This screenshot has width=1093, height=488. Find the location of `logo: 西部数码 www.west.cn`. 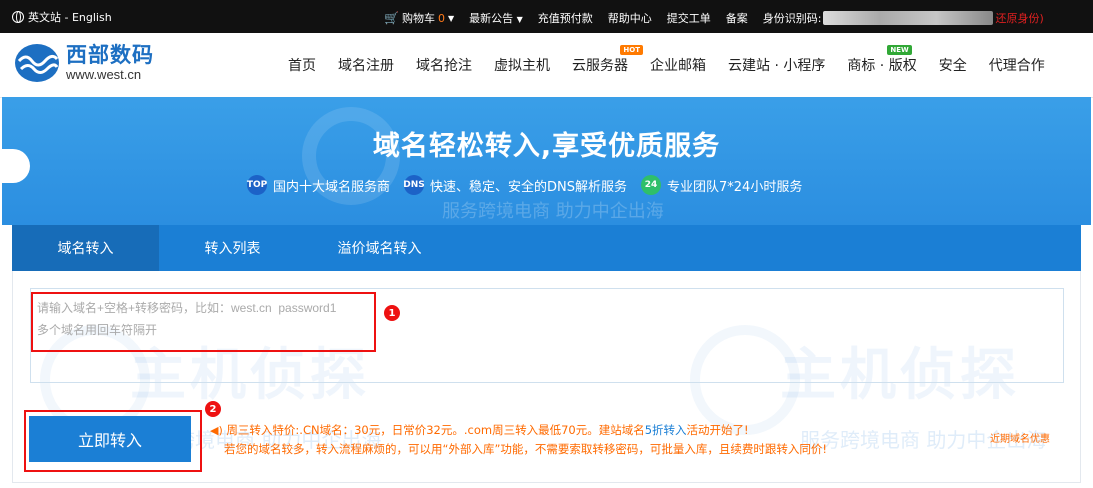

logo: 西部数码 www.west.cn is located at coordinates (84, 63).